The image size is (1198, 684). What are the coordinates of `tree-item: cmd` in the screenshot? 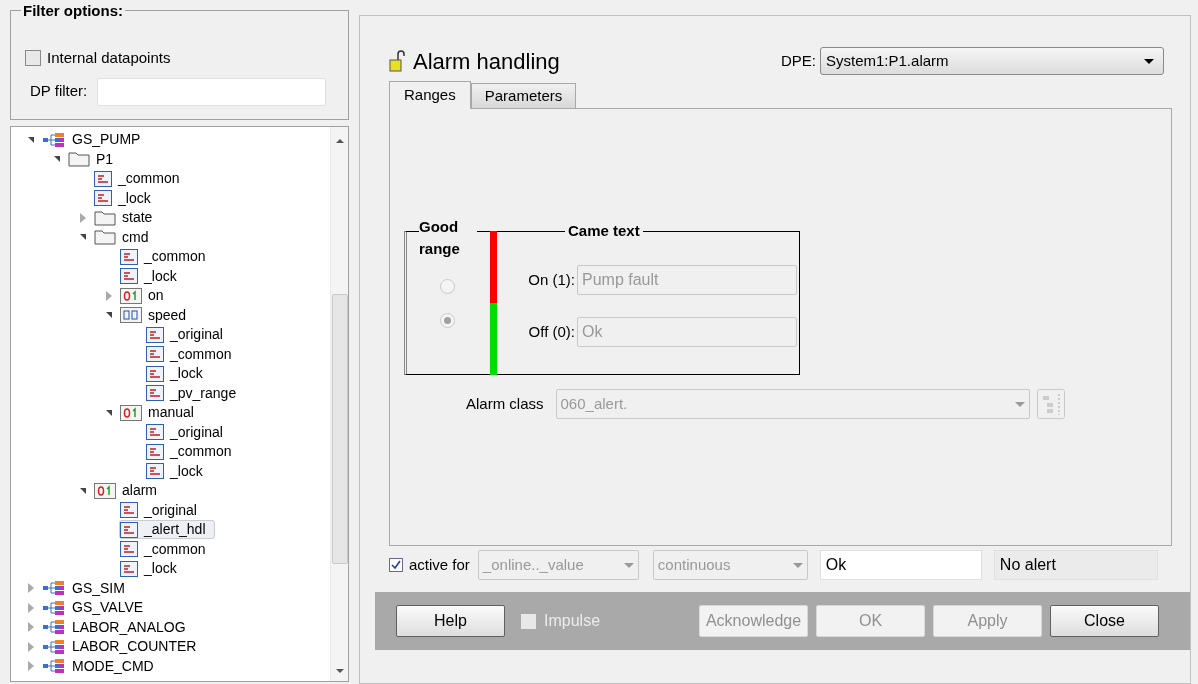 It's located at (125, 237).